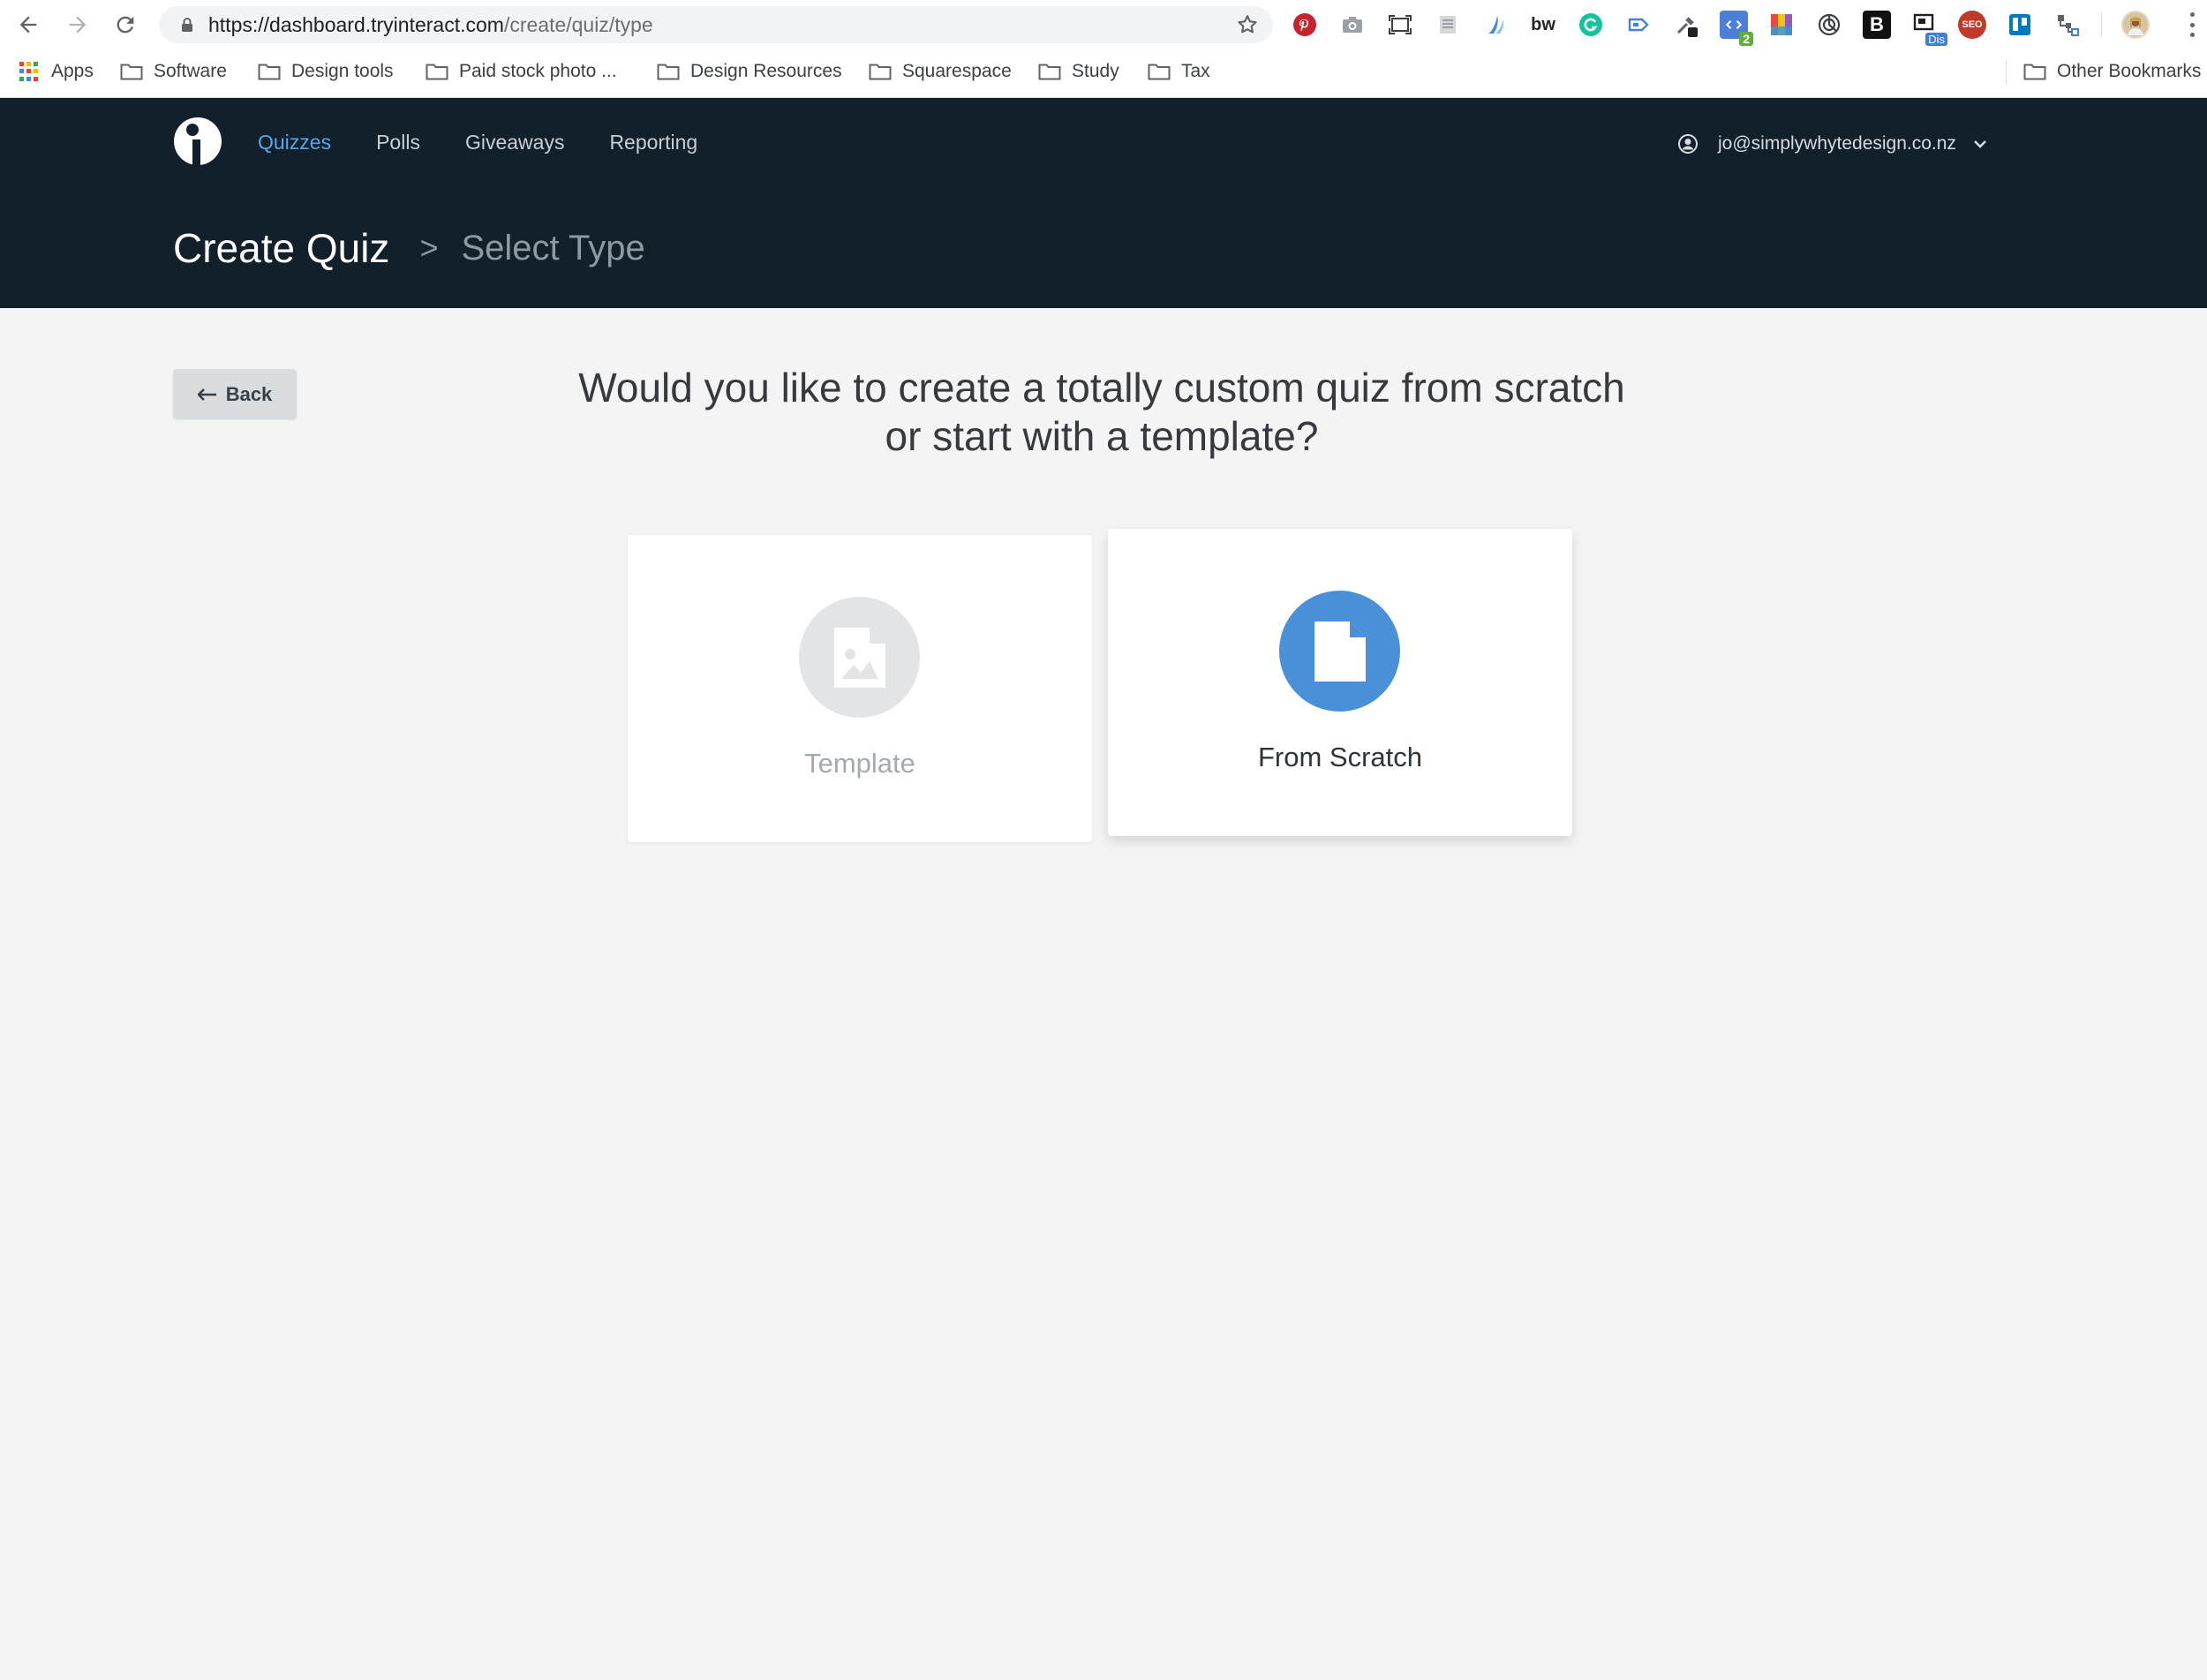  I want to click on dis-extension-icon: Dis, so click(1928, 29).